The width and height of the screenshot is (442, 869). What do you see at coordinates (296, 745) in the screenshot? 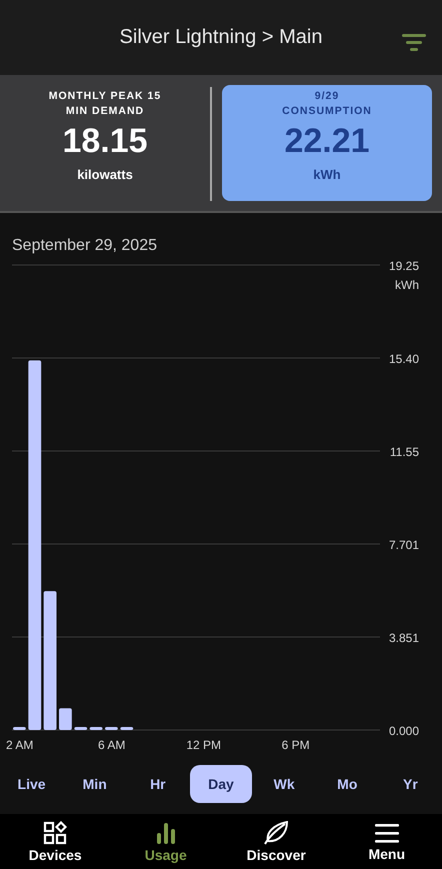
I see `x-axis-label: 6 PM` at bounding box center [296, 745].